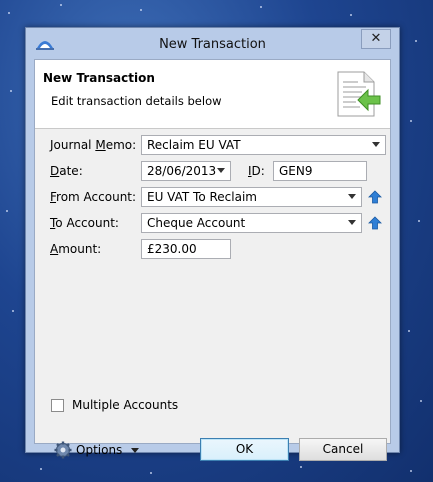  What do you see at coordinates (251, 223) in the screenshot?
I see `to-account-combo: Cheque Account` at bounding box center [251, 223].